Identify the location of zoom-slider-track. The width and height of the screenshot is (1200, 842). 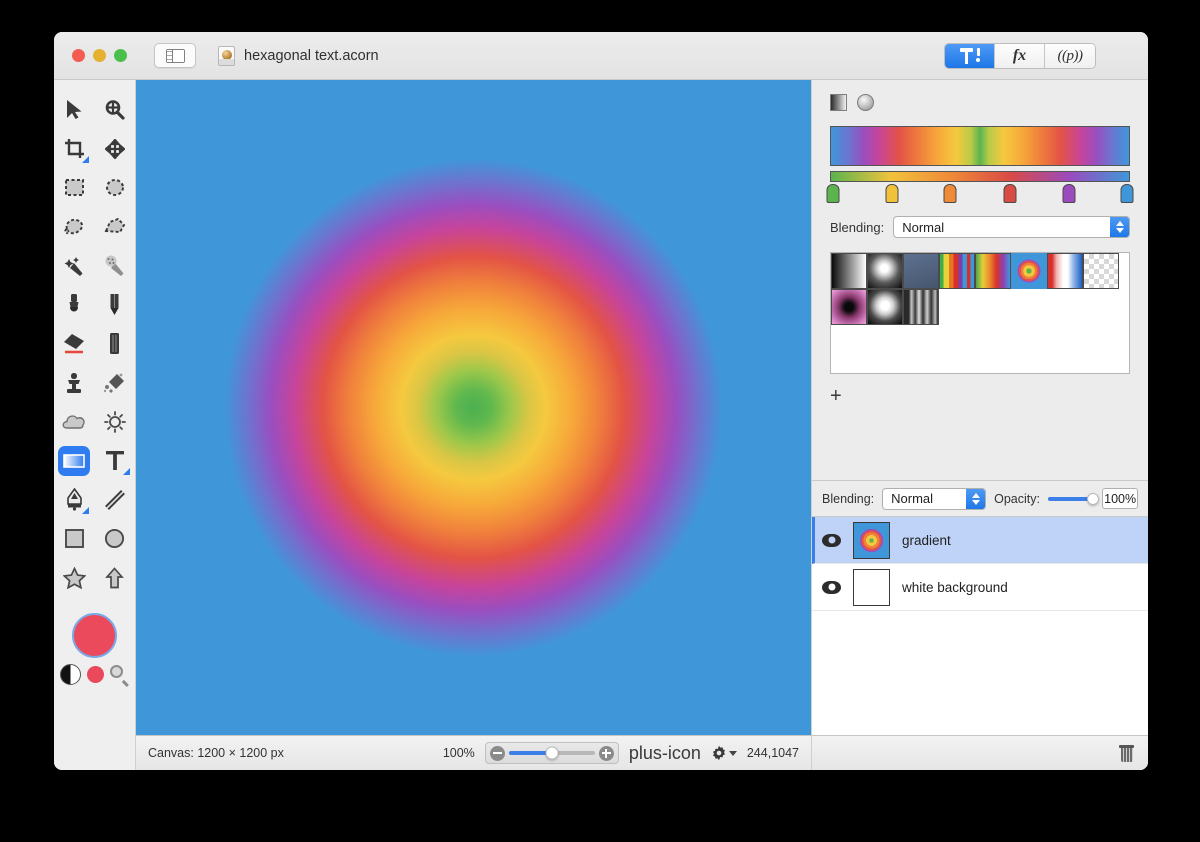
(551, 753).